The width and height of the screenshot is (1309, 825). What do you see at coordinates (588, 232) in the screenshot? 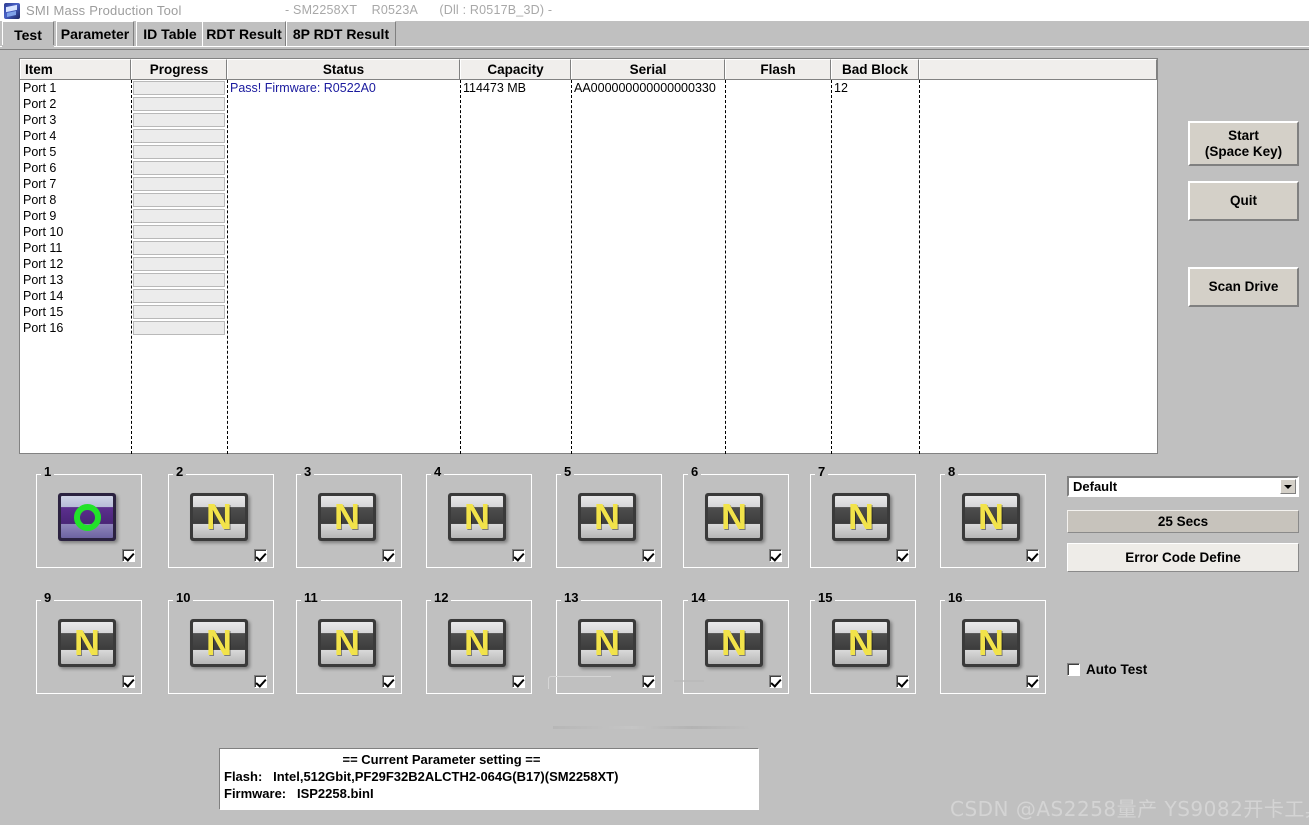
I see `table-row: Port 10` at bounding box center [588, 232].